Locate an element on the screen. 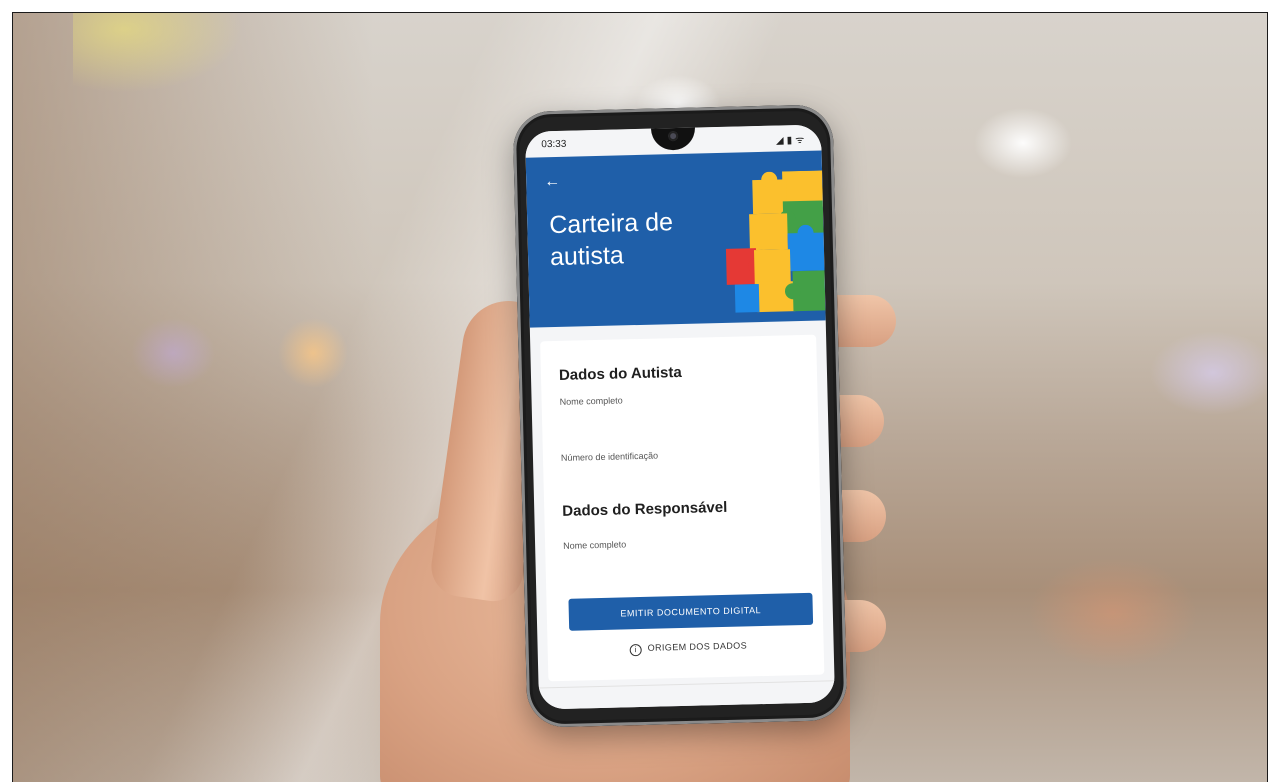 This screenshot has width=1278, height=782. battery-icon: ▮ is located at coordinates (791, 141).